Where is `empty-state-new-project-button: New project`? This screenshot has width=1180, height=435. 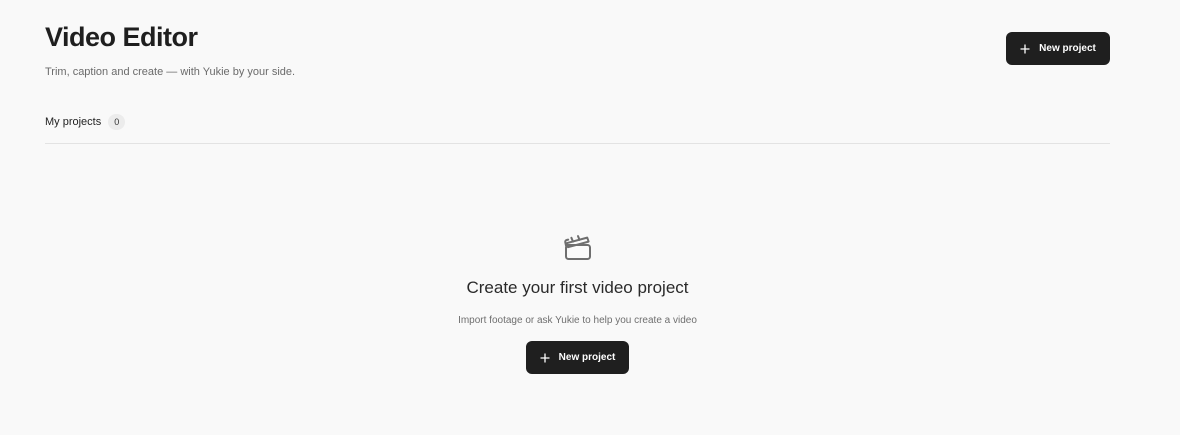 empty-state-new-project-button: New project is located at coordinates (577, 357).